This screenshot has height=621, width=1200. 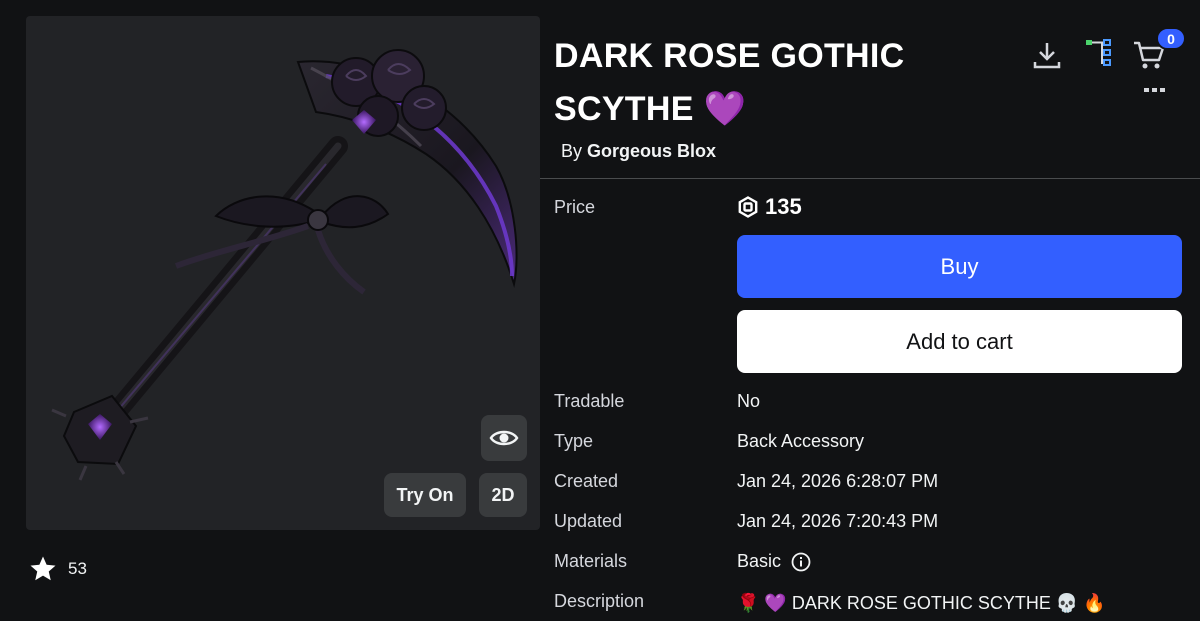 What do you see at coordinates (651, 151) in the screenshot?
I see `creator-link: Gorgeous Blox` at bounding box center [651, 151].